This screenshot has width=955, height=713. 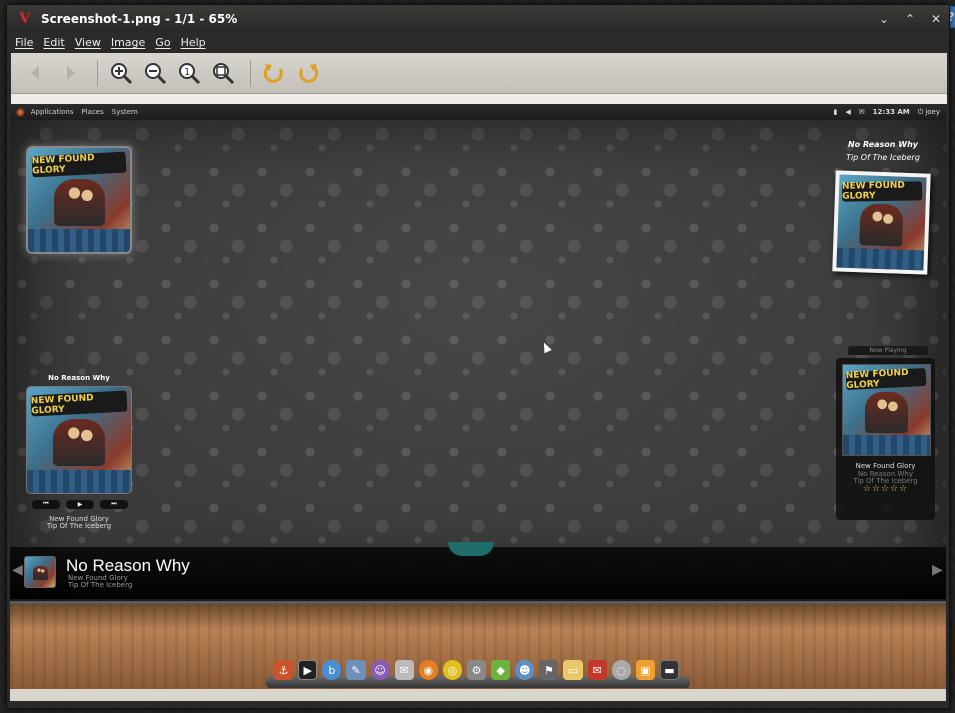 What do you see at coordinates (114, 504) in the screenshot?
I see `next-track-button: ⏭` at bounding box center [114, 504].